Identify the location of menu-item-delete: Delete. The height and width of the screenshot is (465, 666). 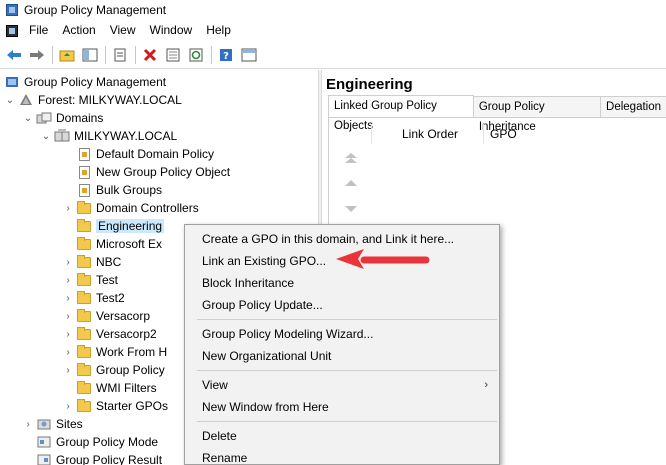
(342, 436).